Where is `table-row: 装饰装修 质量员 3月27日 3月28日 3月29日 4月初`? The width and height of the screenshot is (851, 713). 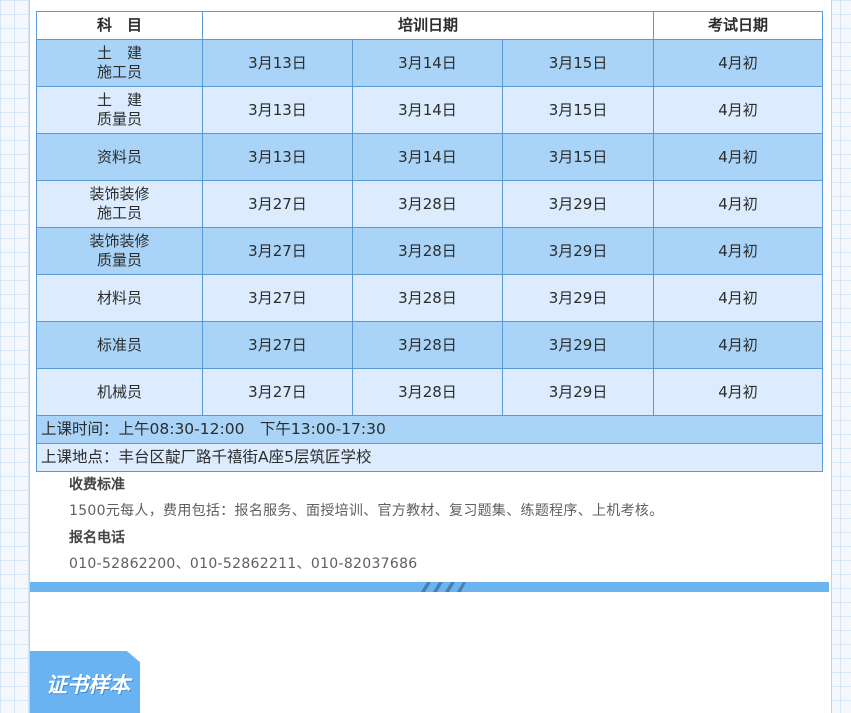 table-row: 装饰装修 质量员 3月27日 3月28日 3月29日 4月初 is located at coordinates (430, 251).